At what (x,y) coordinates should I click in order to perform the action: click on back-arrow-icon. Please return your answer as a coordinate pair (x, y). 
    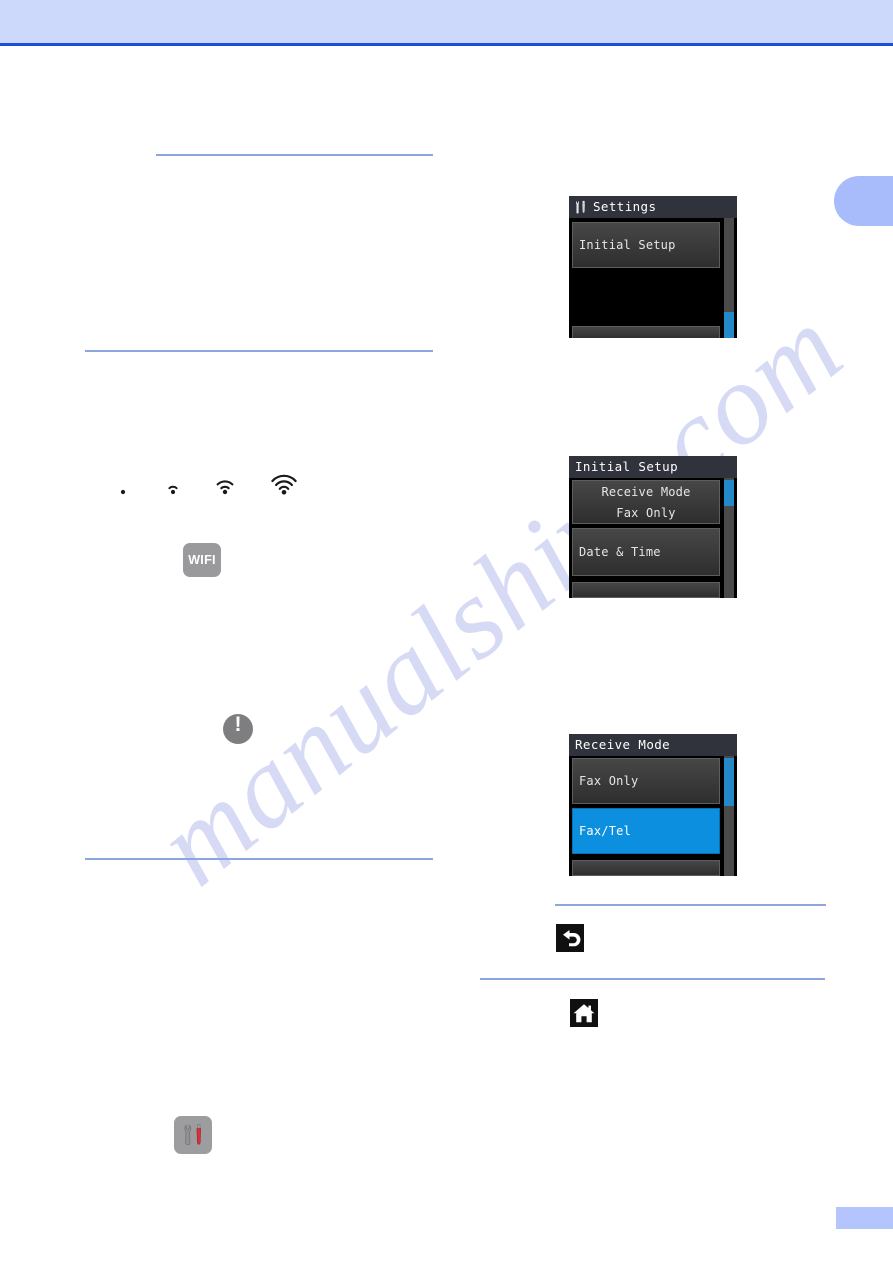
    Looking at the image, I should click on (572, 938).